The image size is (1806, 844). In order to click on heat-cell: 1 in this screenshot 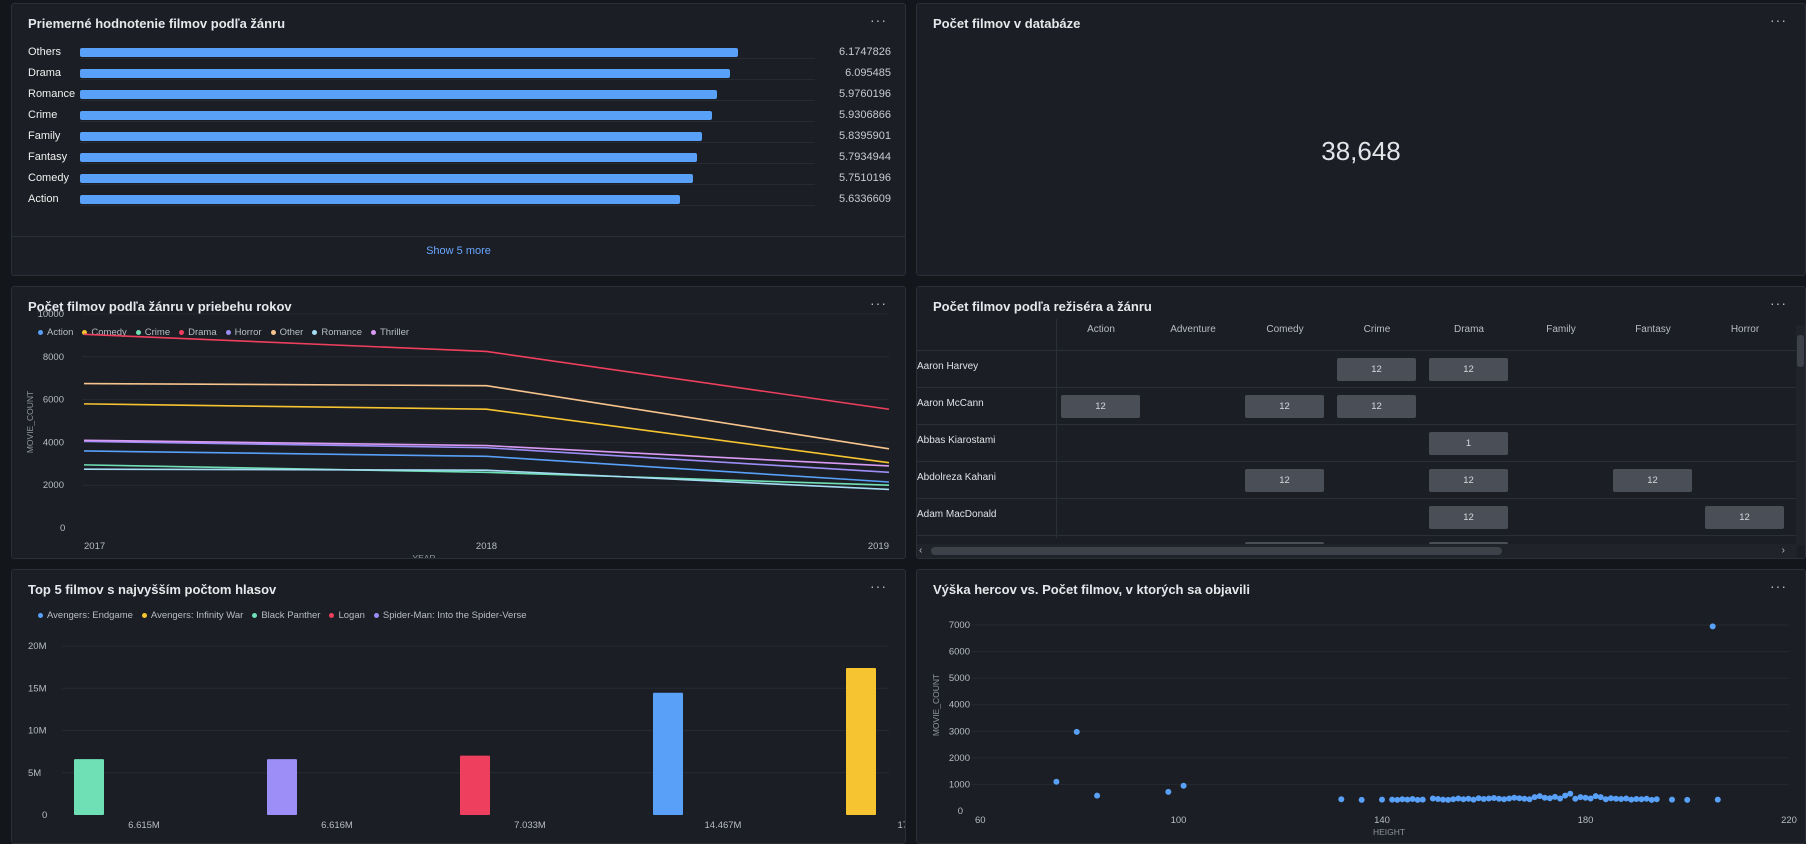, I will do `click(1468, 443)`.